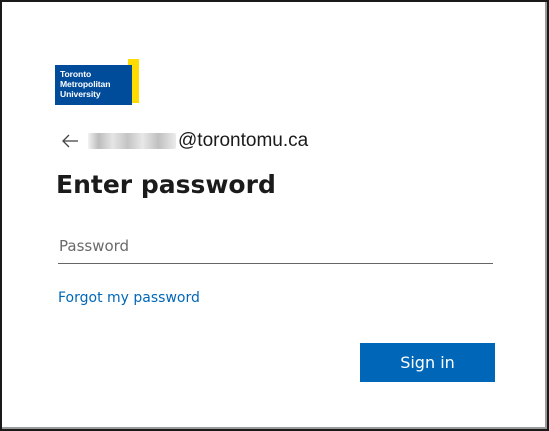 The width and height of the screenshot is (549, 431). I want to click on forgot-password-link: Forgot my password, so click(129, 298).